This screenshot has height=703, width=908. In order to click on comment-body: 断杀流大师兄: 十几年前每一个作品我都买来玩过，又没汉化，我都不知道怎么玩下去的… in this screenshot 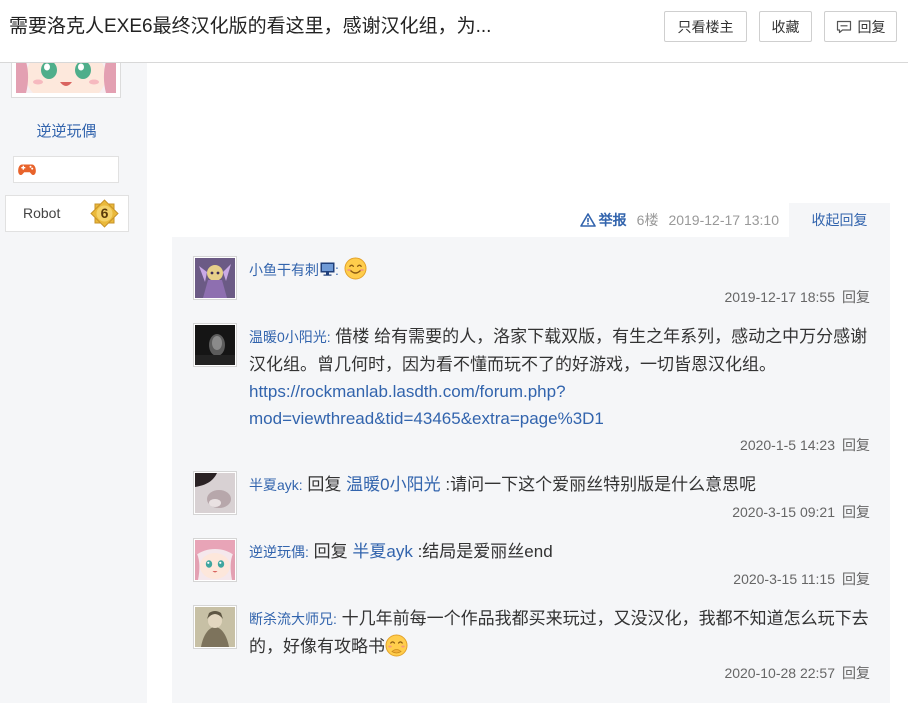, I will do `click(559, 645)`.